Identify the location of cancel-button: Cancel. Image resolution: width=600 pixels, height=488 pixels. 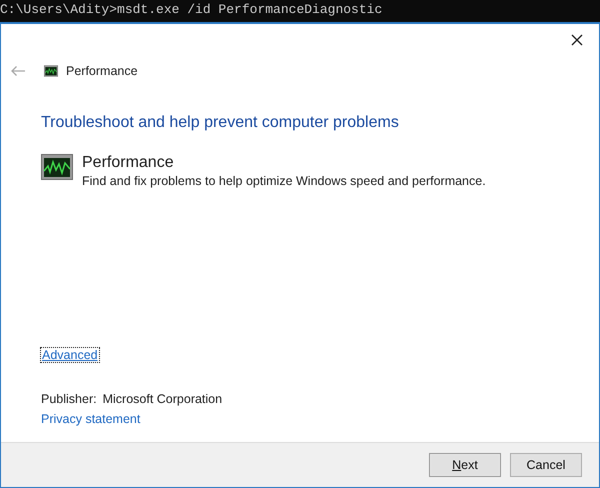
(546, 465).